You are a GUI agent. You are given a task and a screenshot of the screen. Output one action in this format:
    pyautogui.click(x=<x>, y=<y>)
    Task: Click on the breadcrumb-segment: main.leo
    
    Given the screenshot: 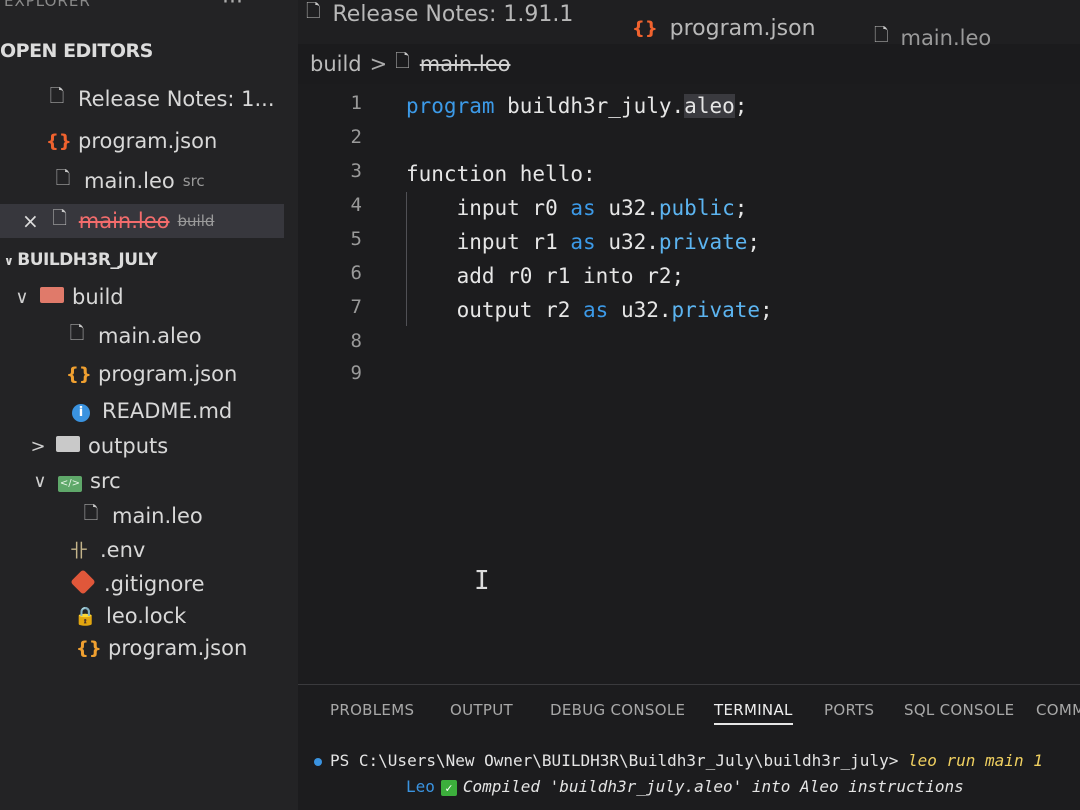 What is the action you would take?
    pyautogui.click(x=465, y=64)
    